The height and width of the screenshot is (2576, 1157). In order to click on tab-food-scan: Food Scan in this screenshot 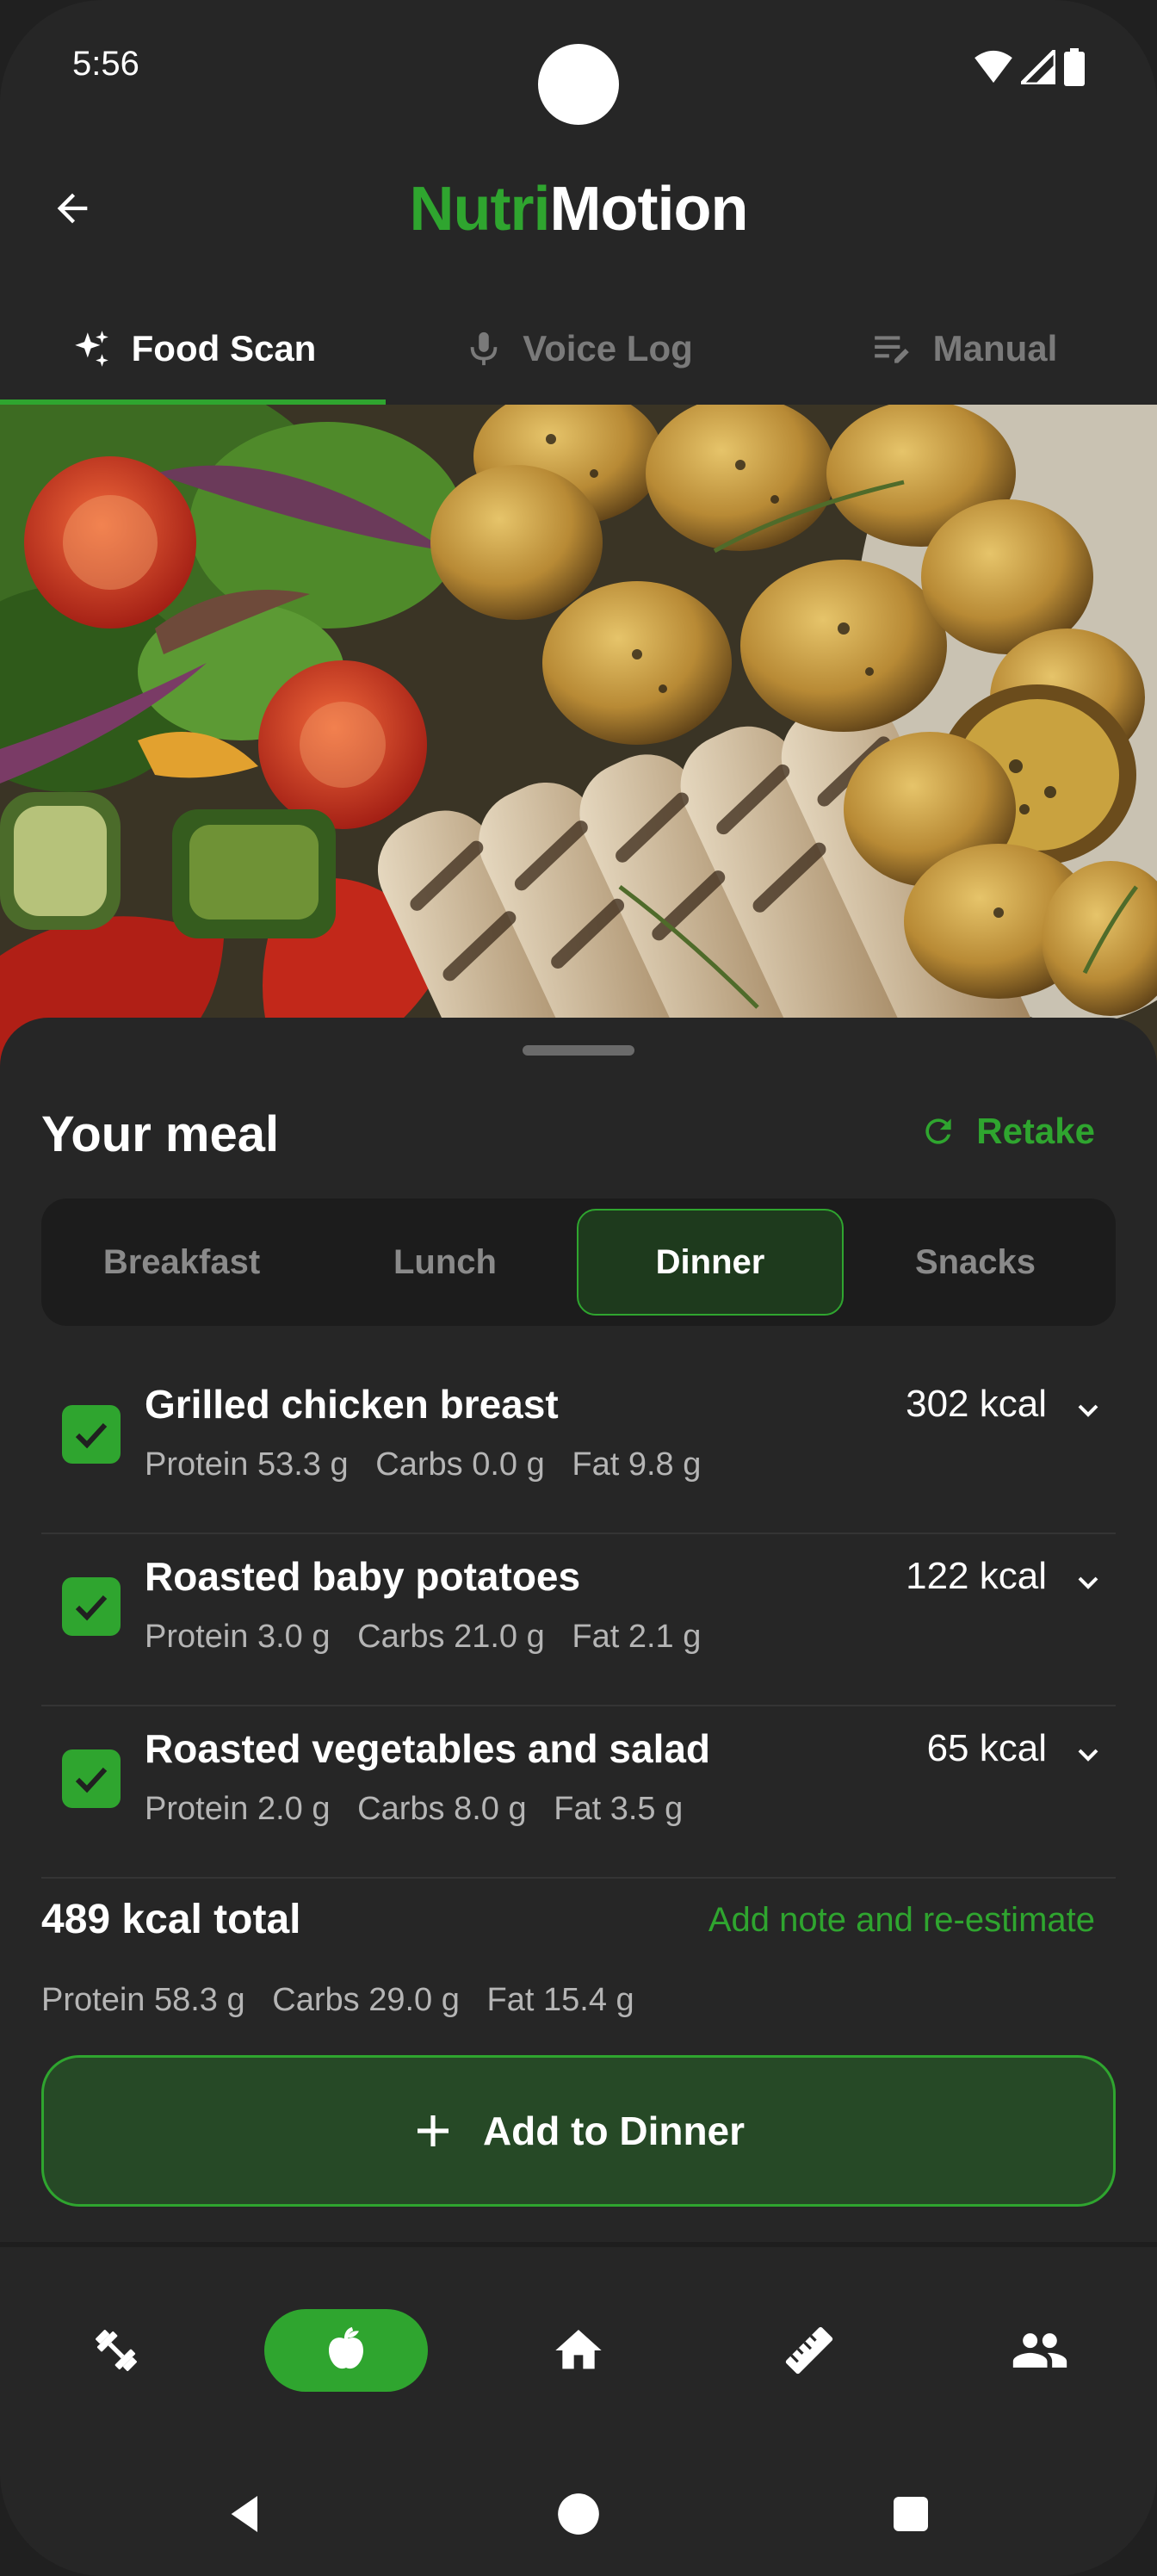, I will do `click(193, 349)`.